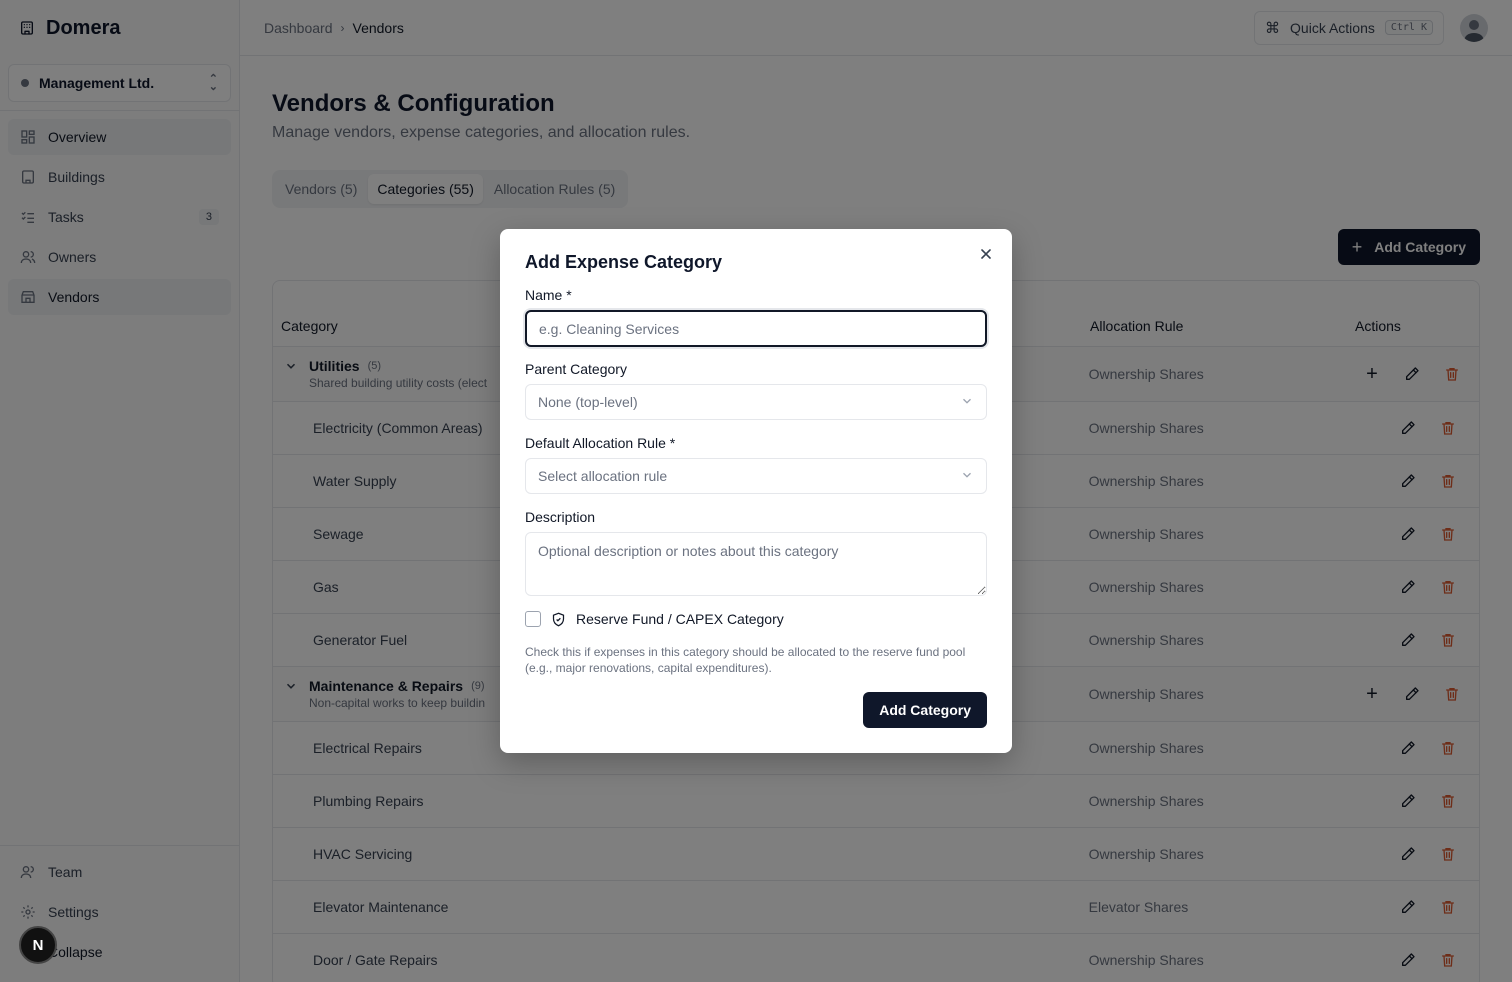 The image size is (1512, 982). What do you see at coordinates (38, 945) in the screenshot?
I see `dev-indicator-badge: N` at bounding box center [38, 945].